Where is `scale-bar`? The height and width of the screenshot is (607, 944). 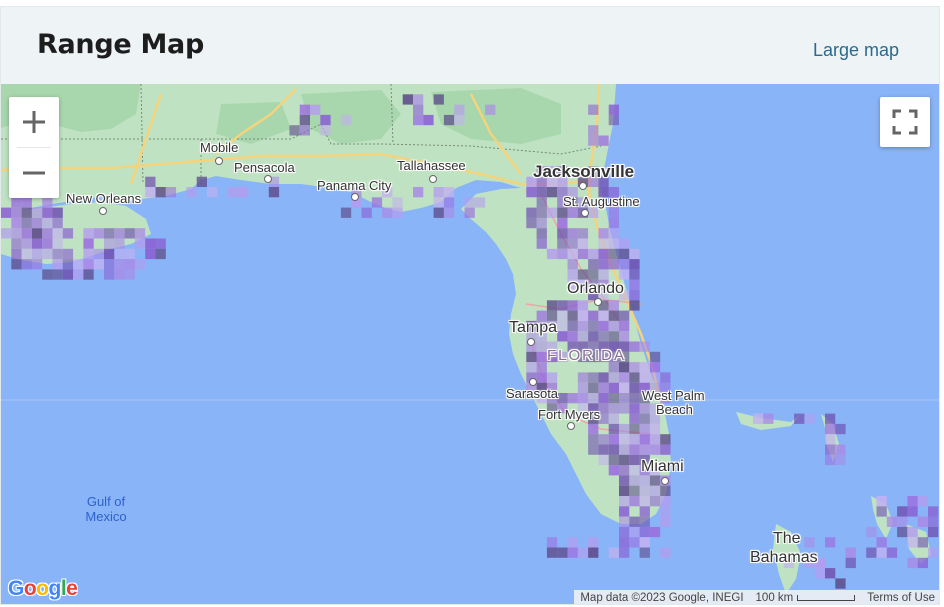
scale-bar is located at coordinates (826, 597).